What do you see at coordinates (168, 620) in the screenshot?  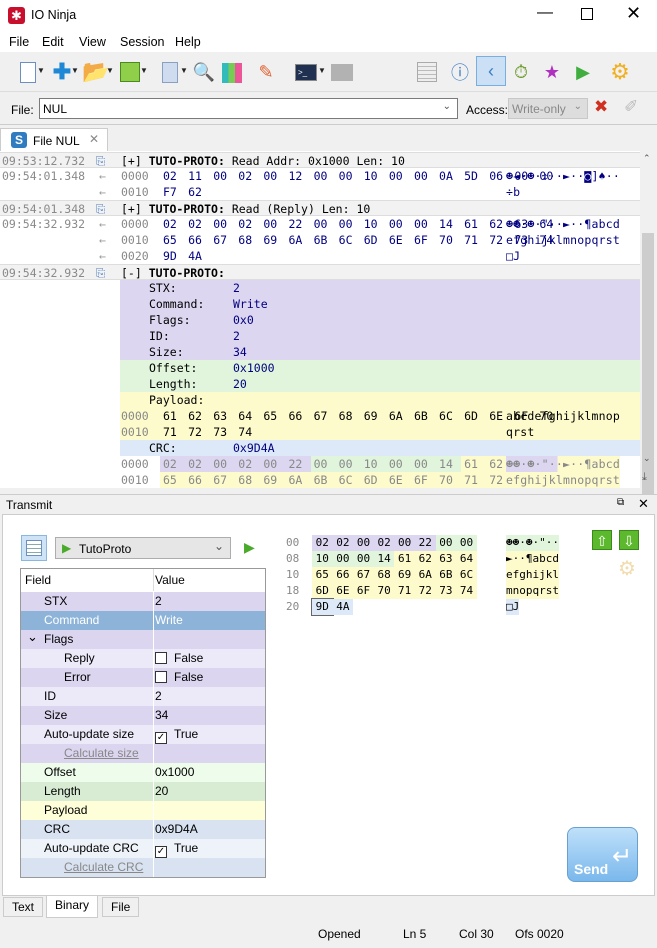 I see `grid-field-value: Write` at bounding box center [168, 620].